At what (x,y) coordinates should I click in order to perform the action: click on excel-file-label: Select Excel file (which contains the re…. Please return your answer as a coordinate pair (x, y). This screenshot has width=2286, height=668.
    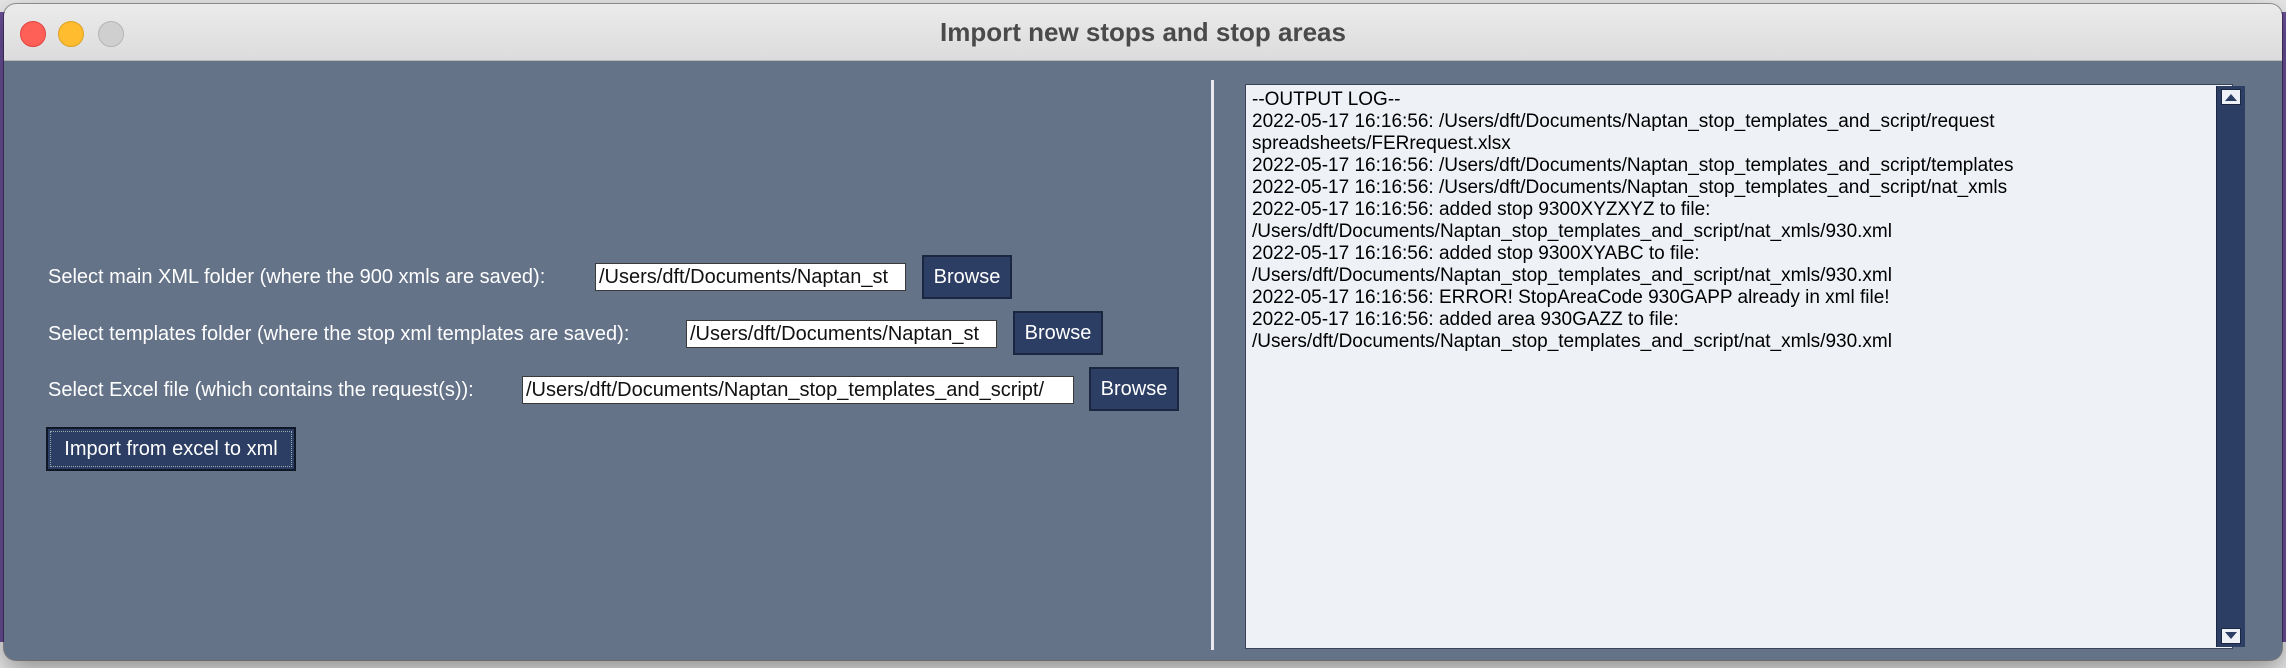
    Looking at the image, I should click on (261, 390).